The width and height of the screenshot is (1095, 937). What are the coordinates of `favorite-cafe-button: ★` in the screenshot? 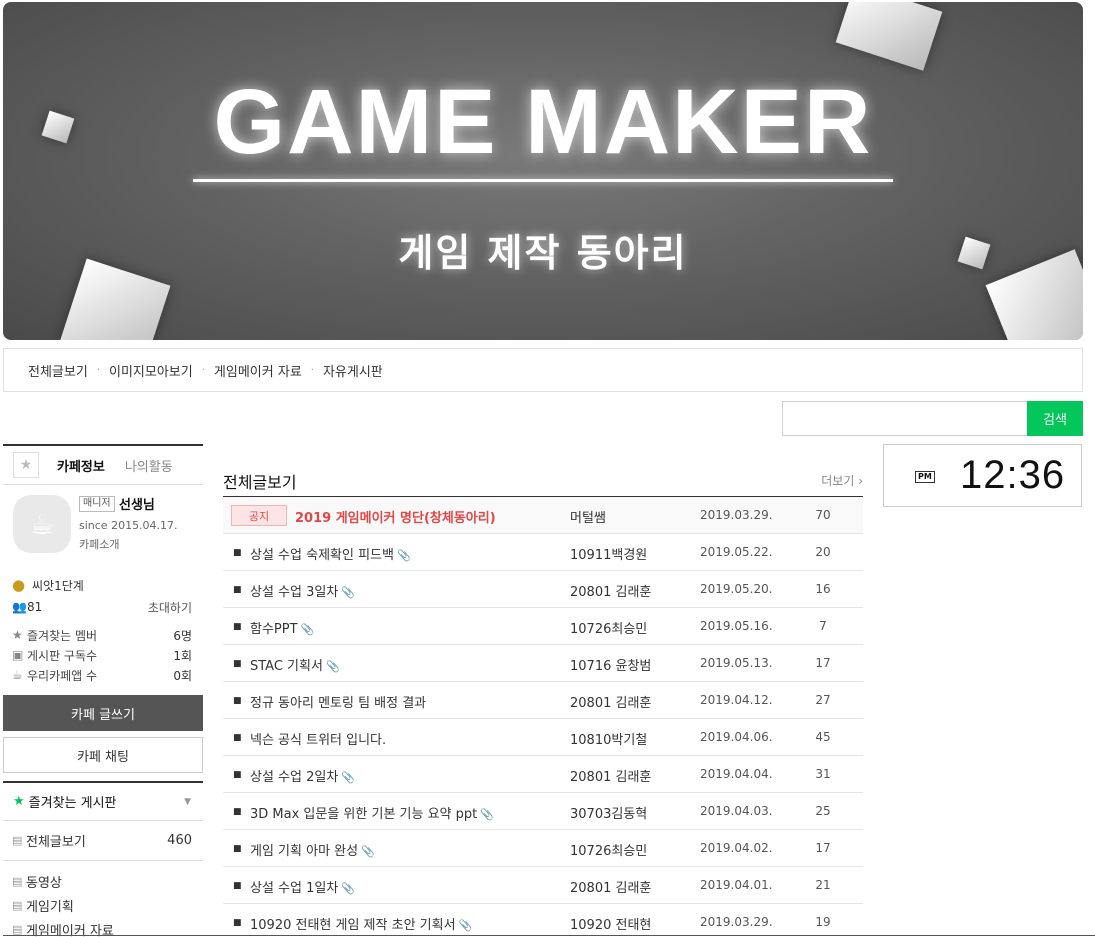 It's located at (26, 465).